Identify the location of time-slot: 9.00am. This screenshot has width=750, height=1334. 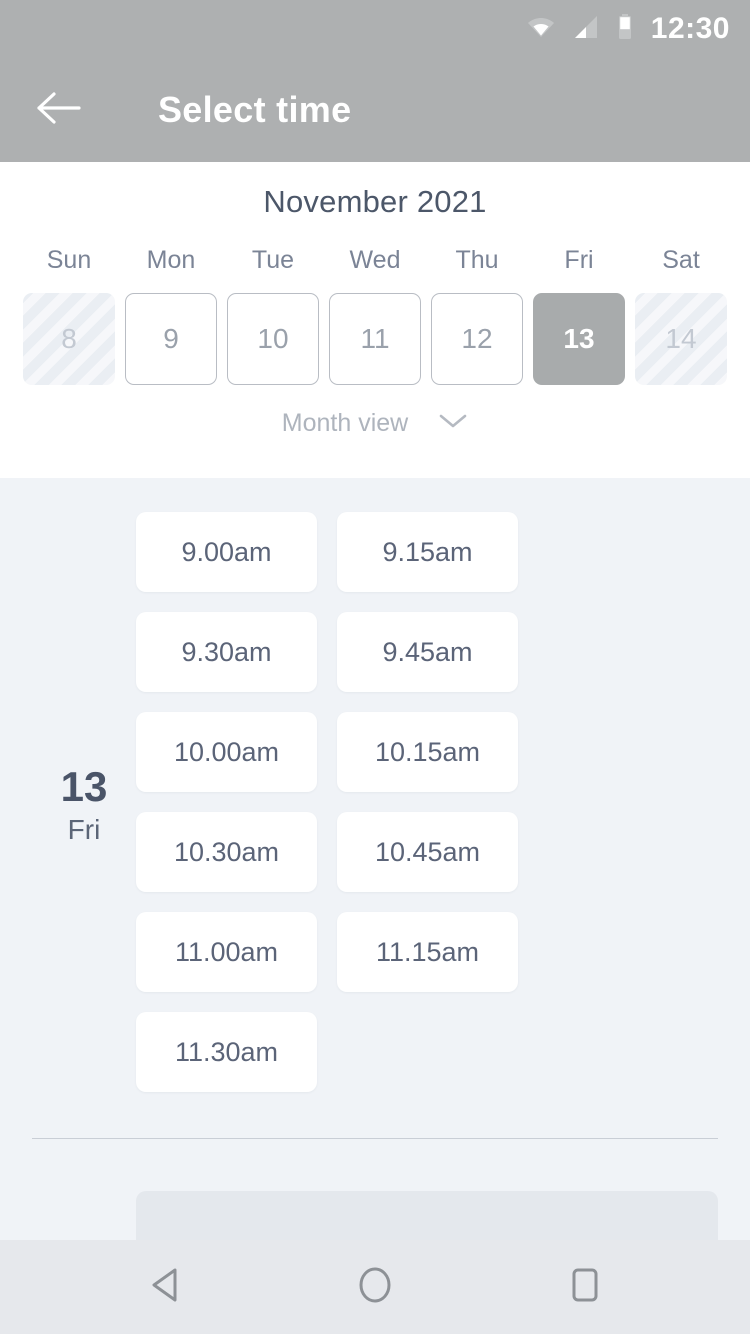
(226, 552).